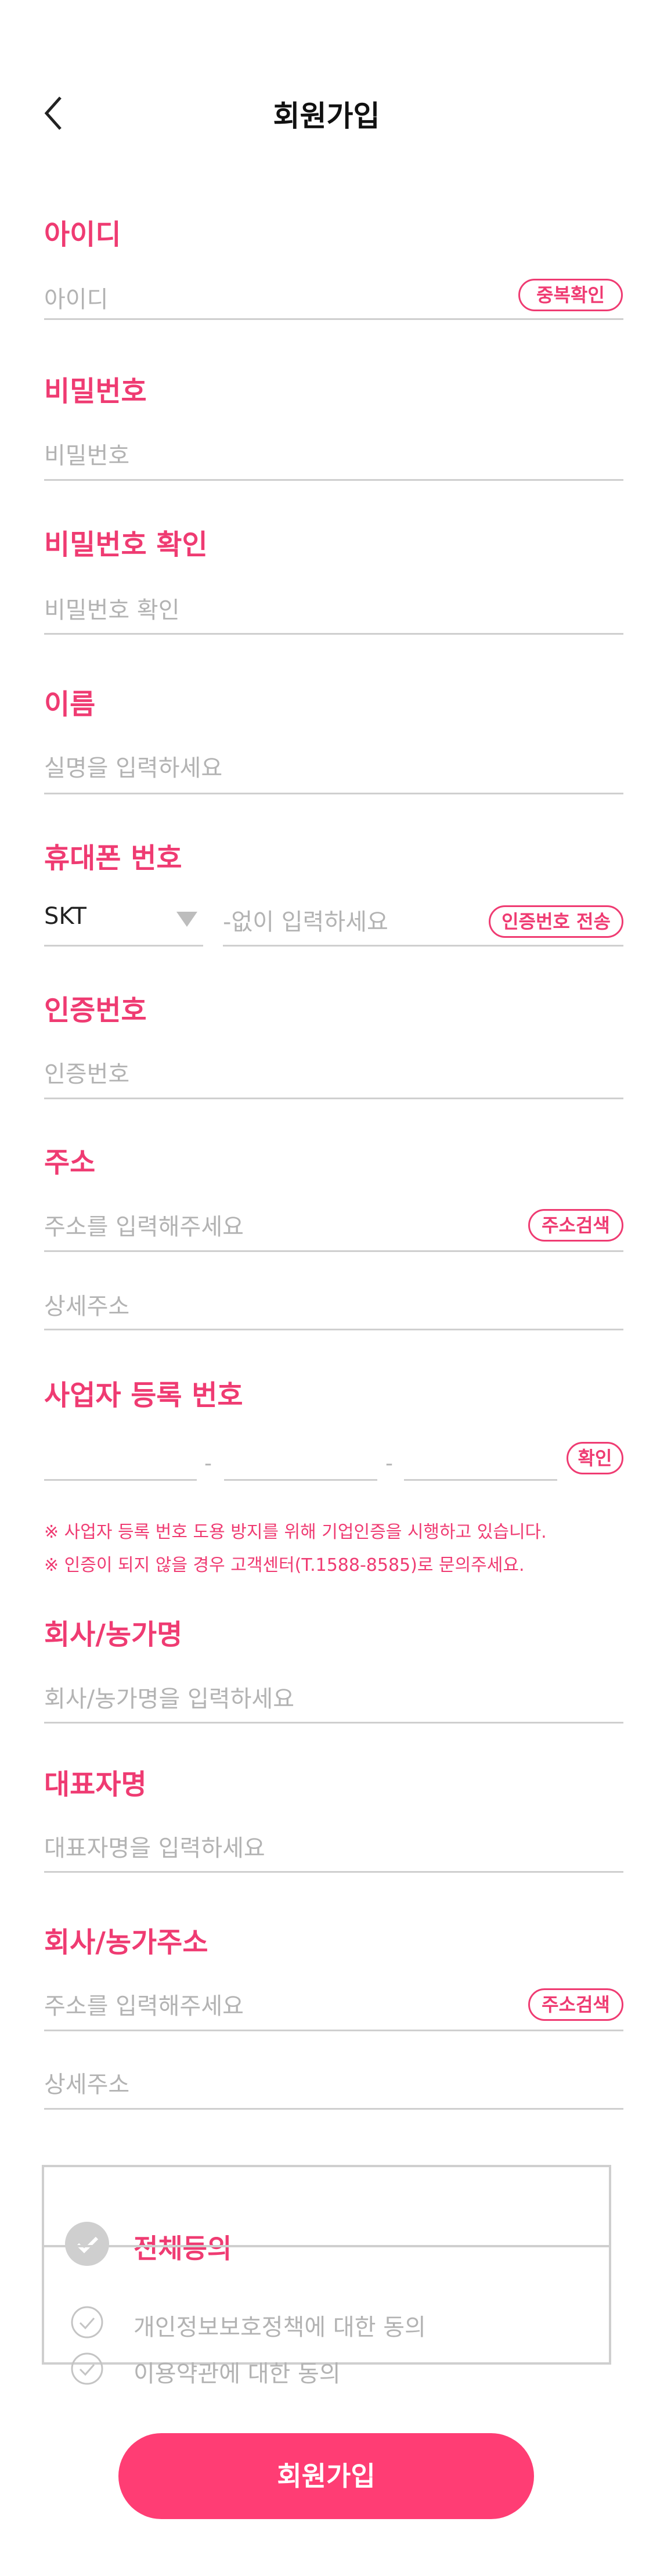 This screenshot has height=2576, width=653. Describe the element at coordinates (95, 1784) in the screenshot. I see `ceo-name-label: 대표자명` at that location.